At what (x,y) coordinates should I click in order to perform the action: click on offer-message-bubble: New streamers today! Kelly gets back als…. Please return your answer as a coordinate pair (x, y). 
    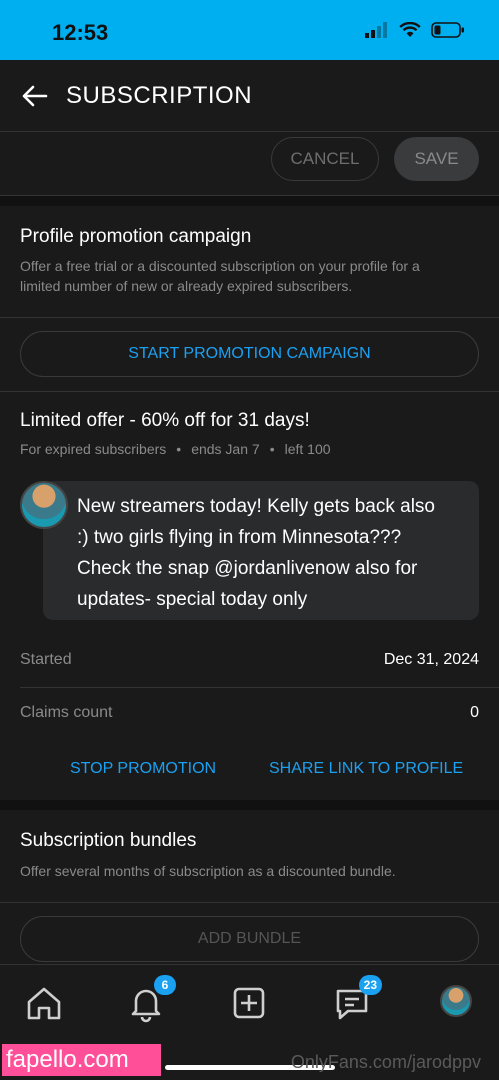
    Looking at the image, I should click on (261, 550).